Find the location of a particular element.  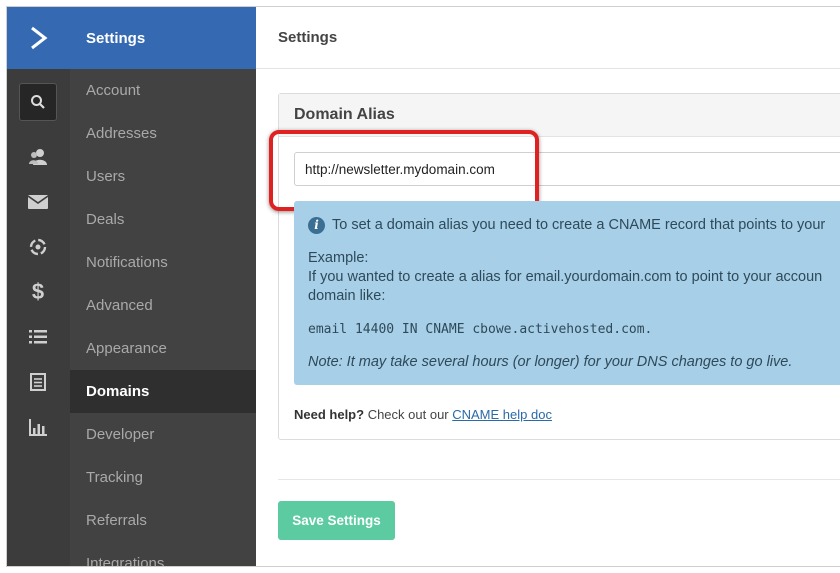

icon-rail: $ is located at coordinates (38, 286).